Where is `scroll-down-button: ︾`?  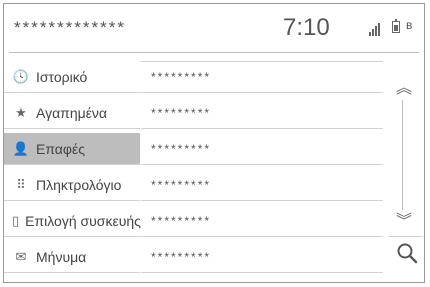 scroll-down-button: ︾ is located at coordinates (404, 218).